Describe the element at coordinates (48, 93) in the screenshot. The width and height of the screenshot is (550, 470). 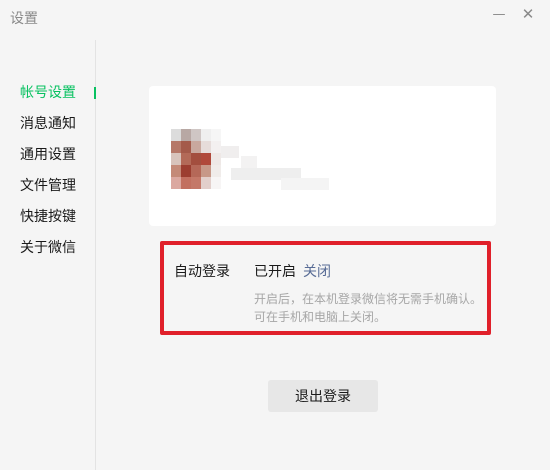
I see `sidebar-item-account: 帐号设置` at that location.